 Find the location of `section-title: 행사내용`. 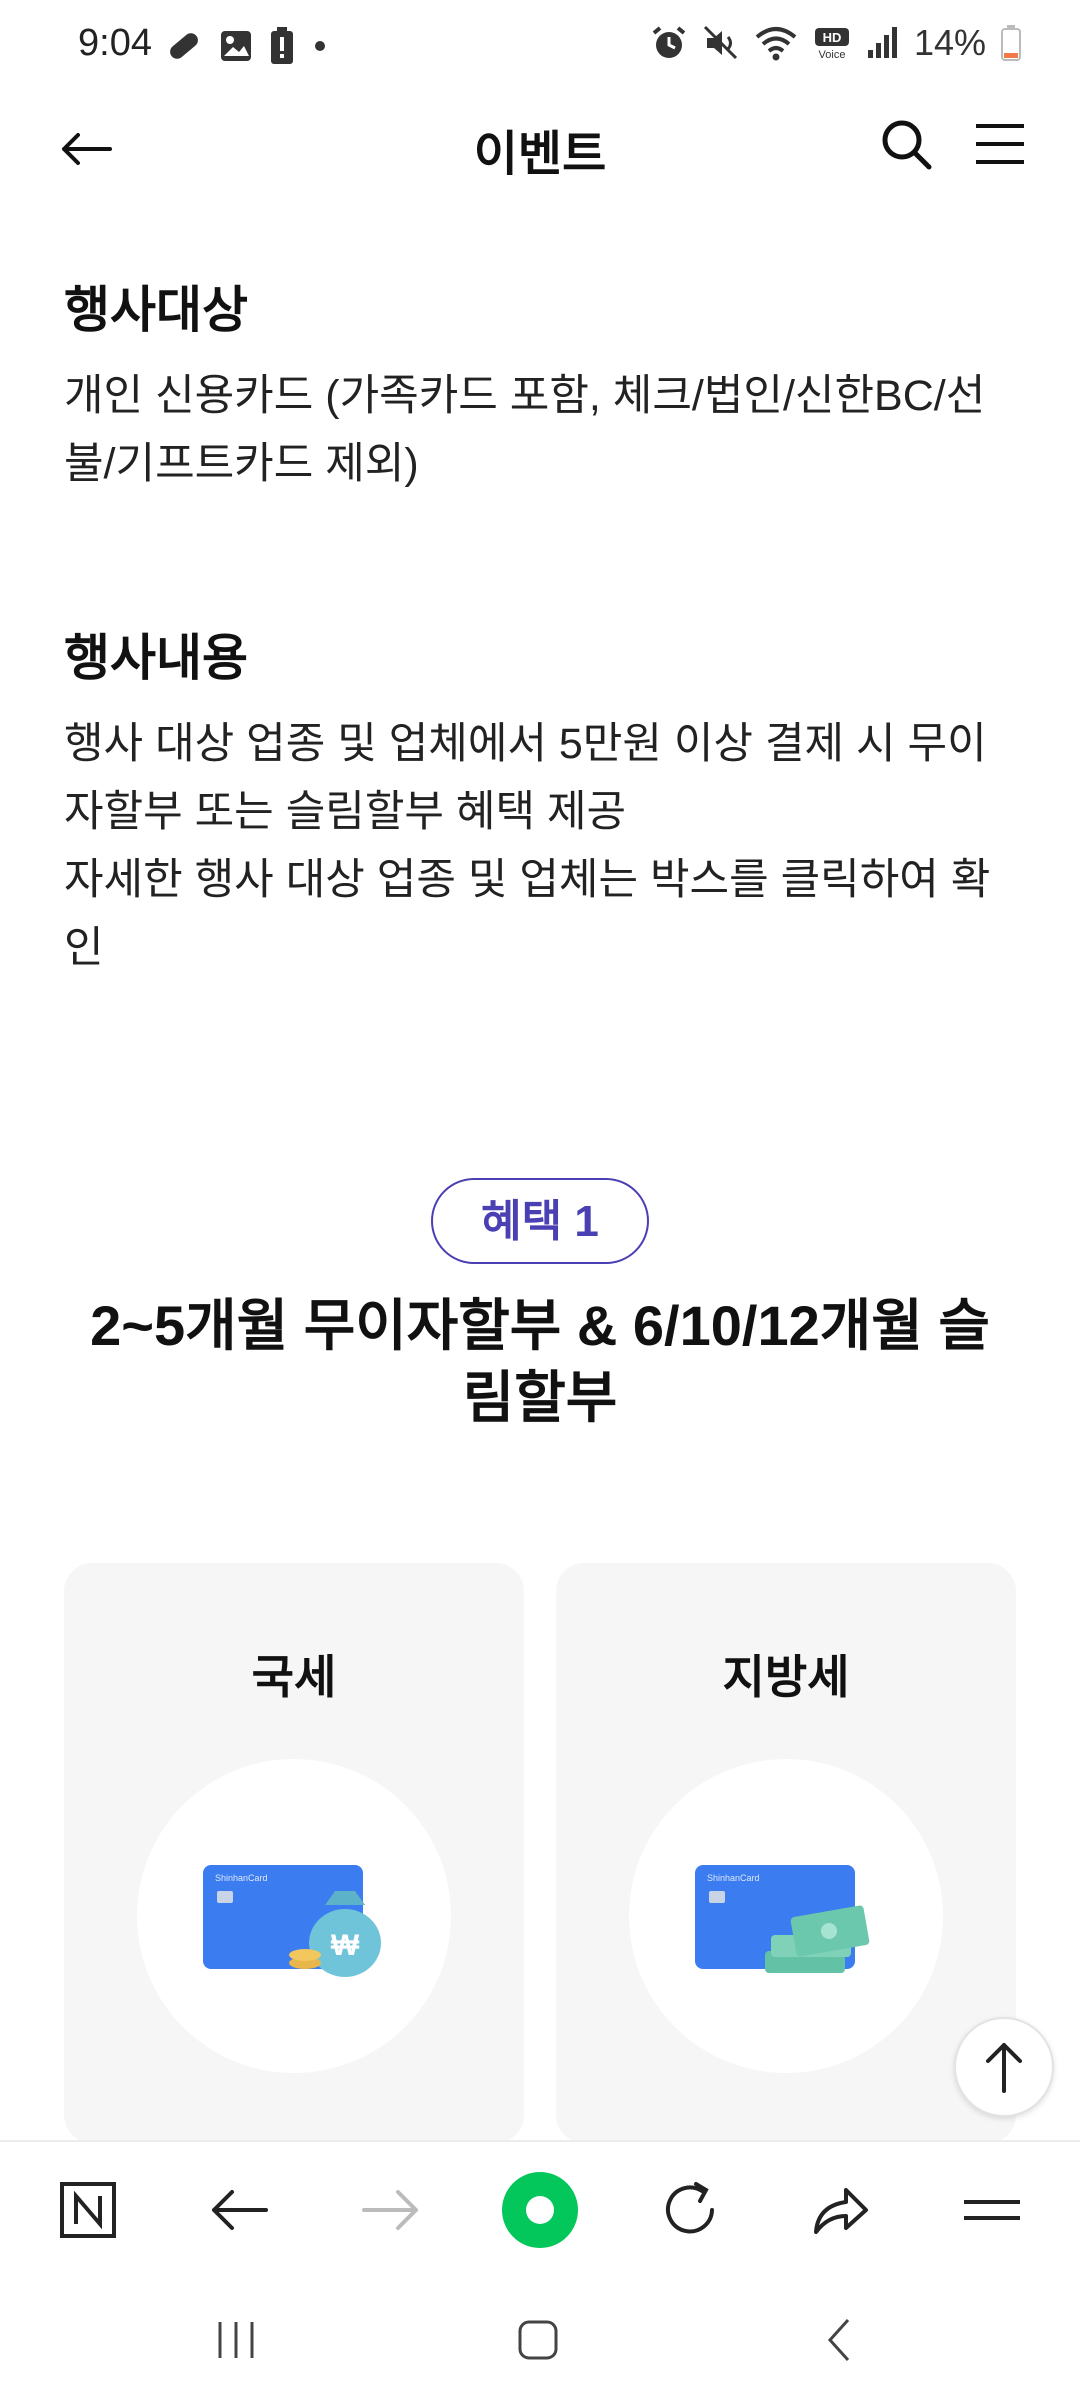

section-title: 행사내용 is located at coordinates (156, 658).